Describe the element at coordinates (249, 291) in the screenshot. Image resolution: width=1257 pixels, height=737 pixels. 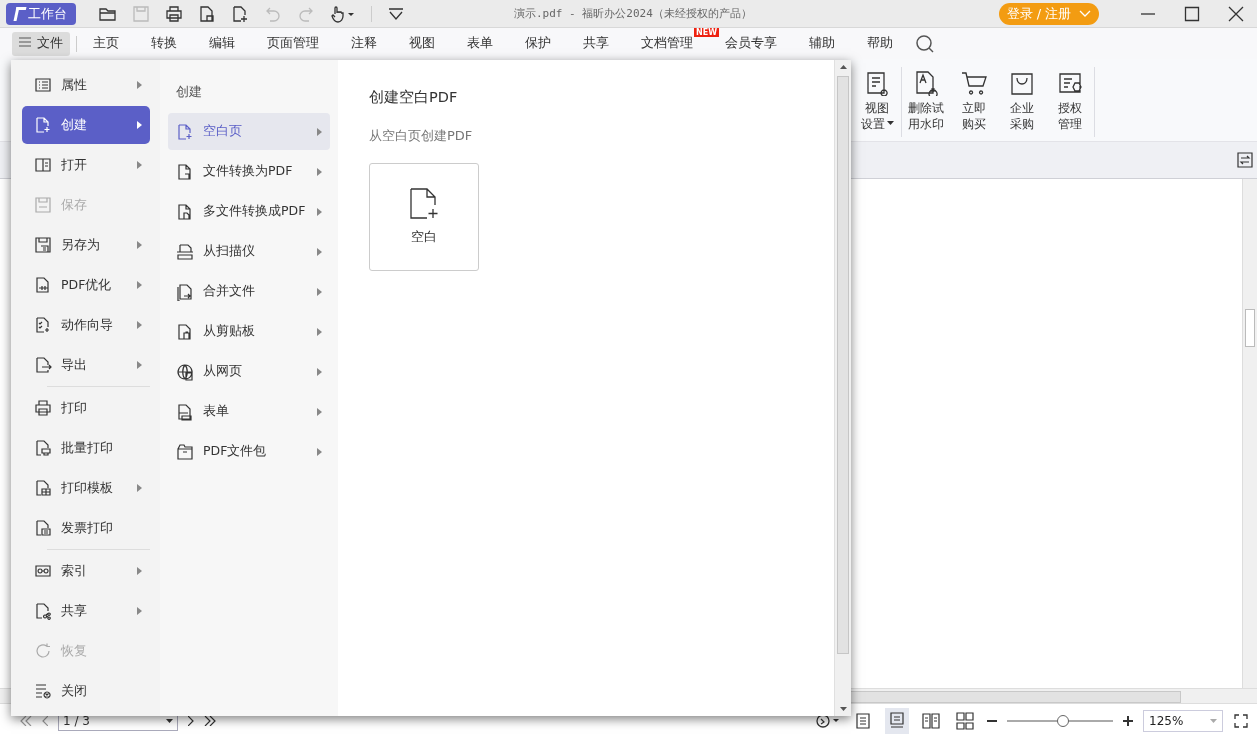
I see `submenu-item: 合并文件` at that location.